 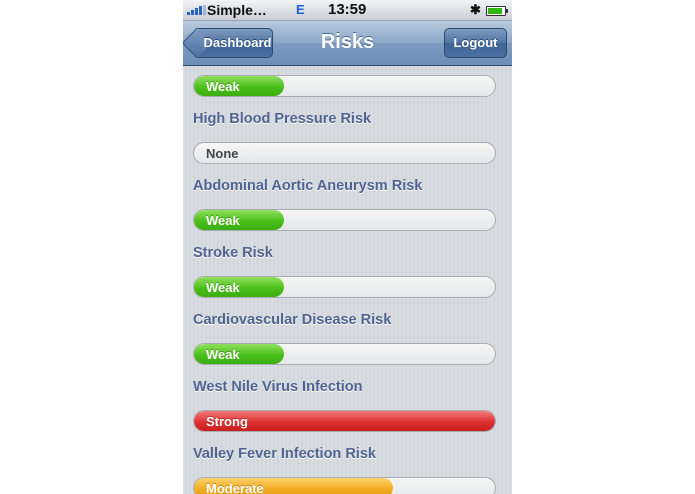 What do you see at coordinates (344, 205) in the screenshot?
I see `list-item: Abdominal Aortic Aneurysm Risk Weak` at bounding box center [344, 205].